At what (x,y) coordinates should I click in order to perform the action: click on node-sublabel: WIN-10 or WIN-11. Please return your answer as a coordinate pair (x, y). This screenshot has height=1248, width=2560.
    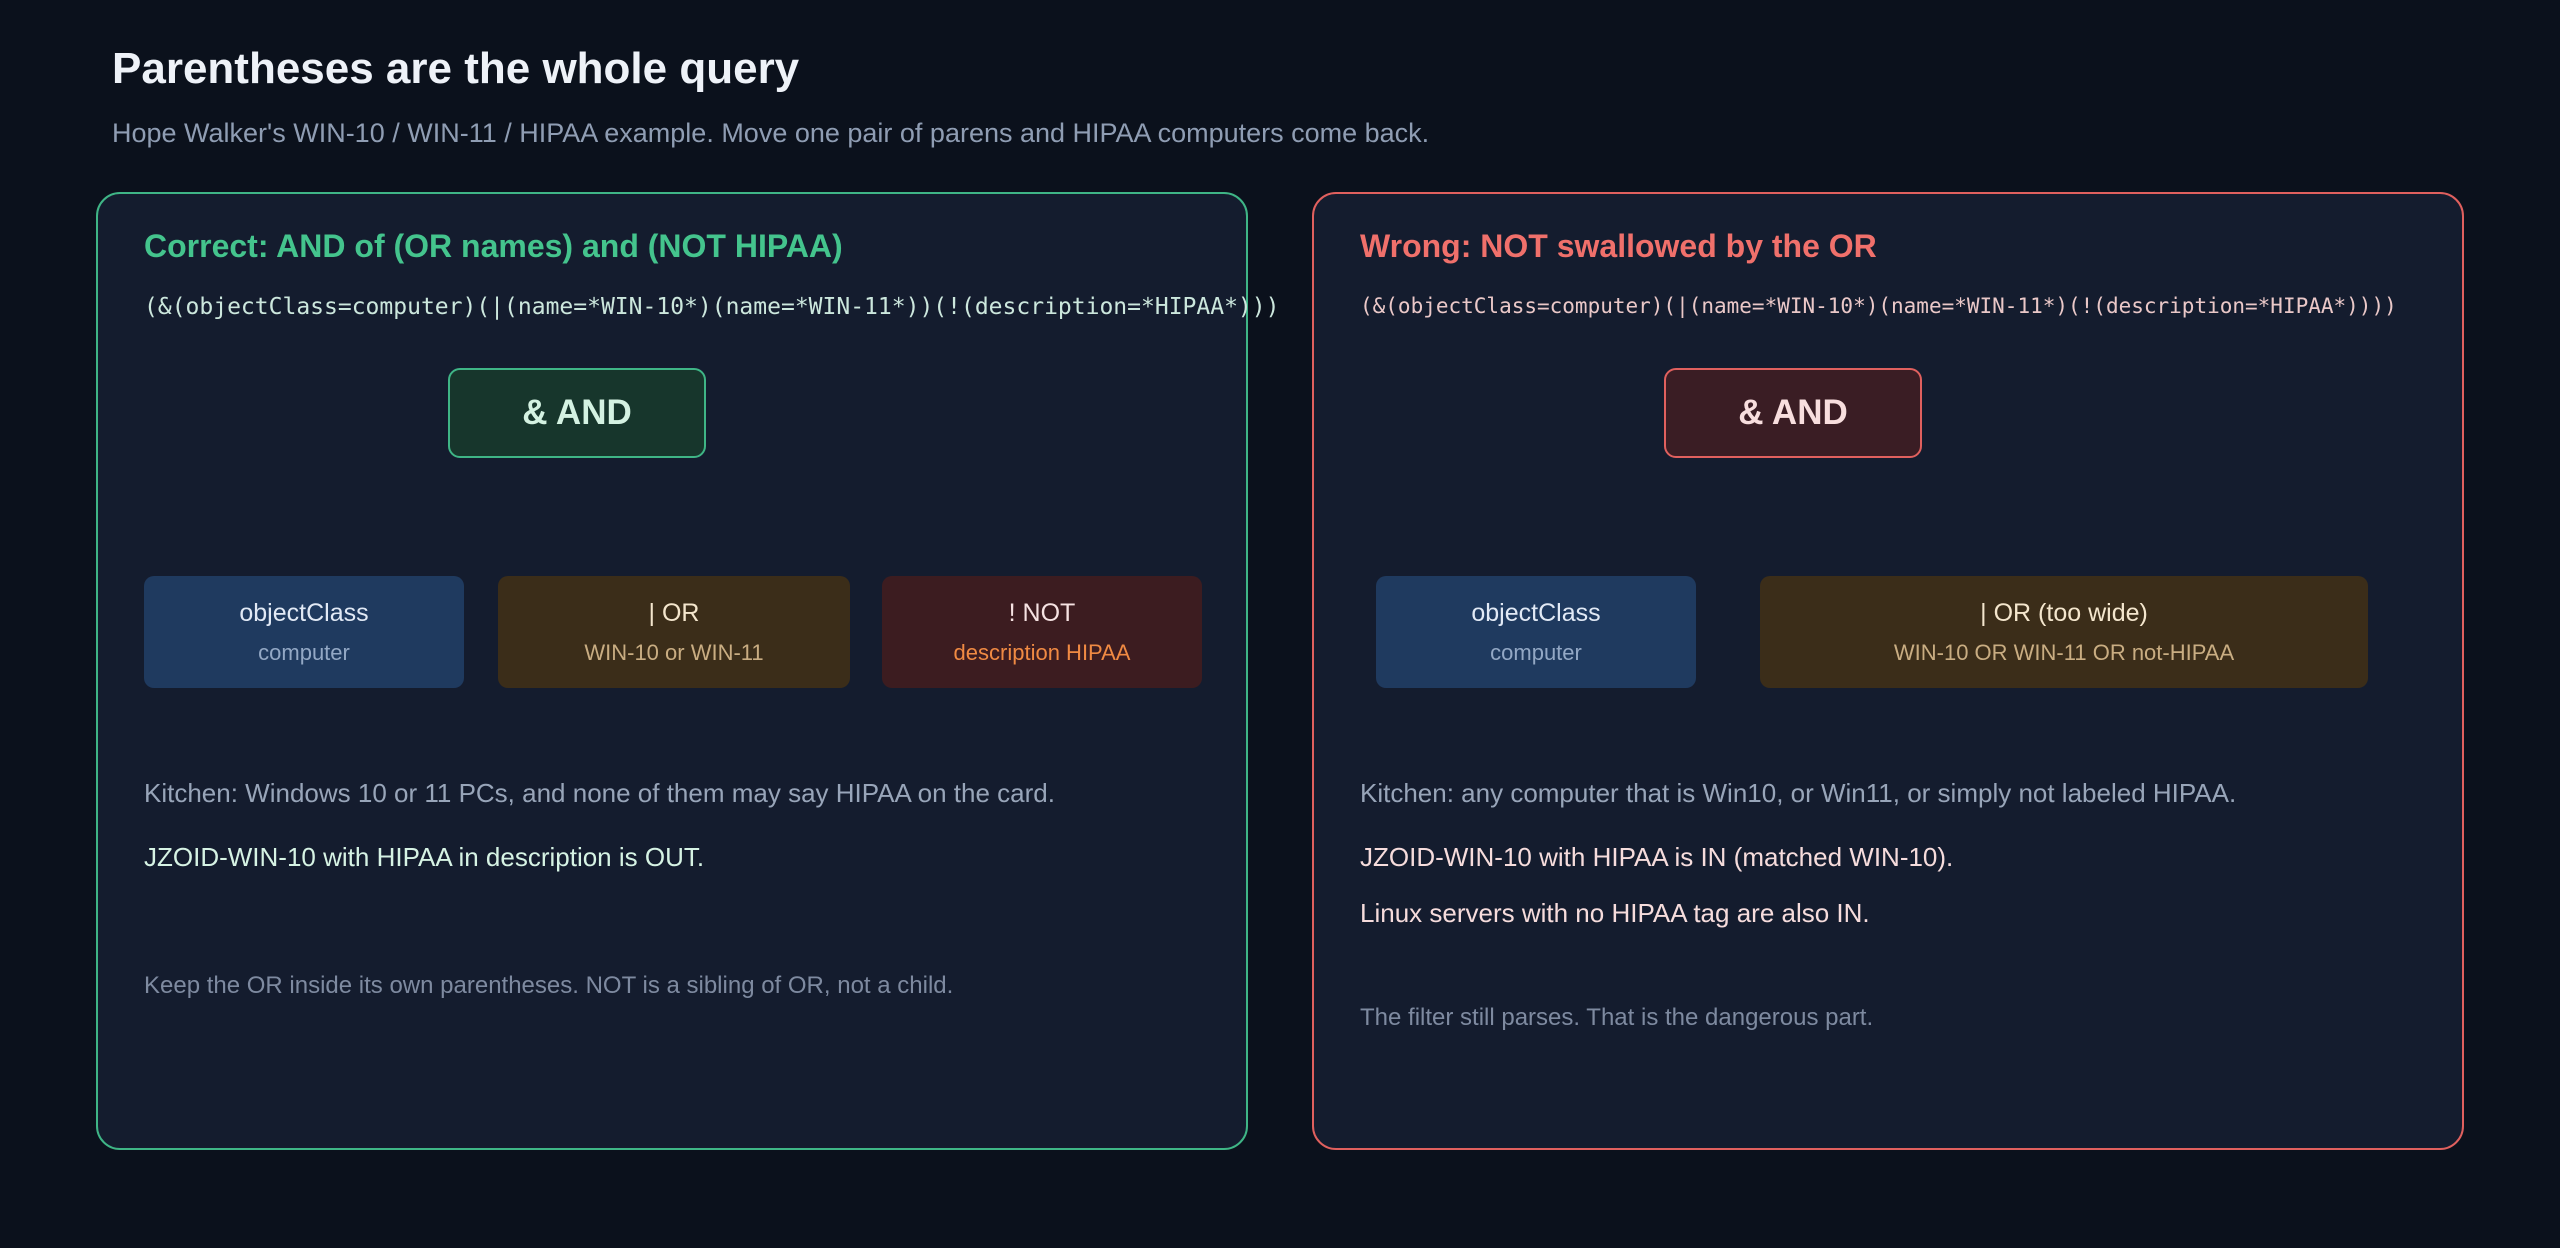
    Looking at the image, I should click on (674, 652).